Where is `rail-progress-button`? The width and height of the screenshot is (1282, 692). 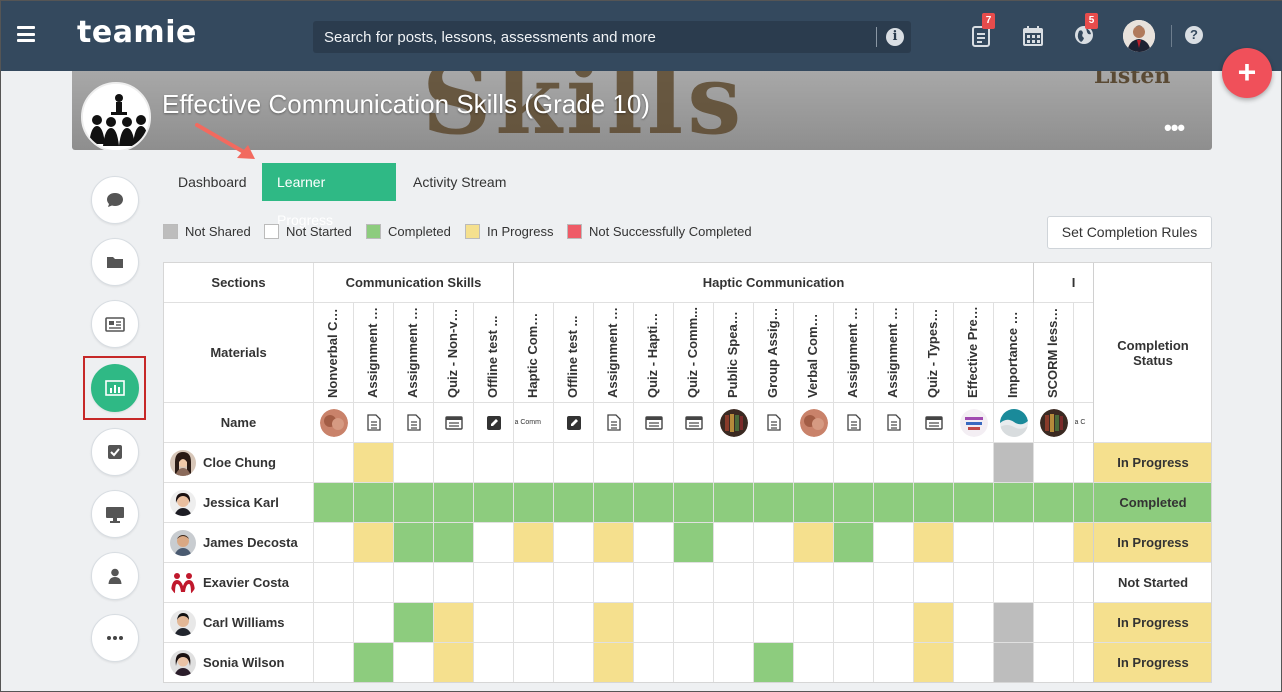
rail-progress-button is located at coordinates (115, 388).